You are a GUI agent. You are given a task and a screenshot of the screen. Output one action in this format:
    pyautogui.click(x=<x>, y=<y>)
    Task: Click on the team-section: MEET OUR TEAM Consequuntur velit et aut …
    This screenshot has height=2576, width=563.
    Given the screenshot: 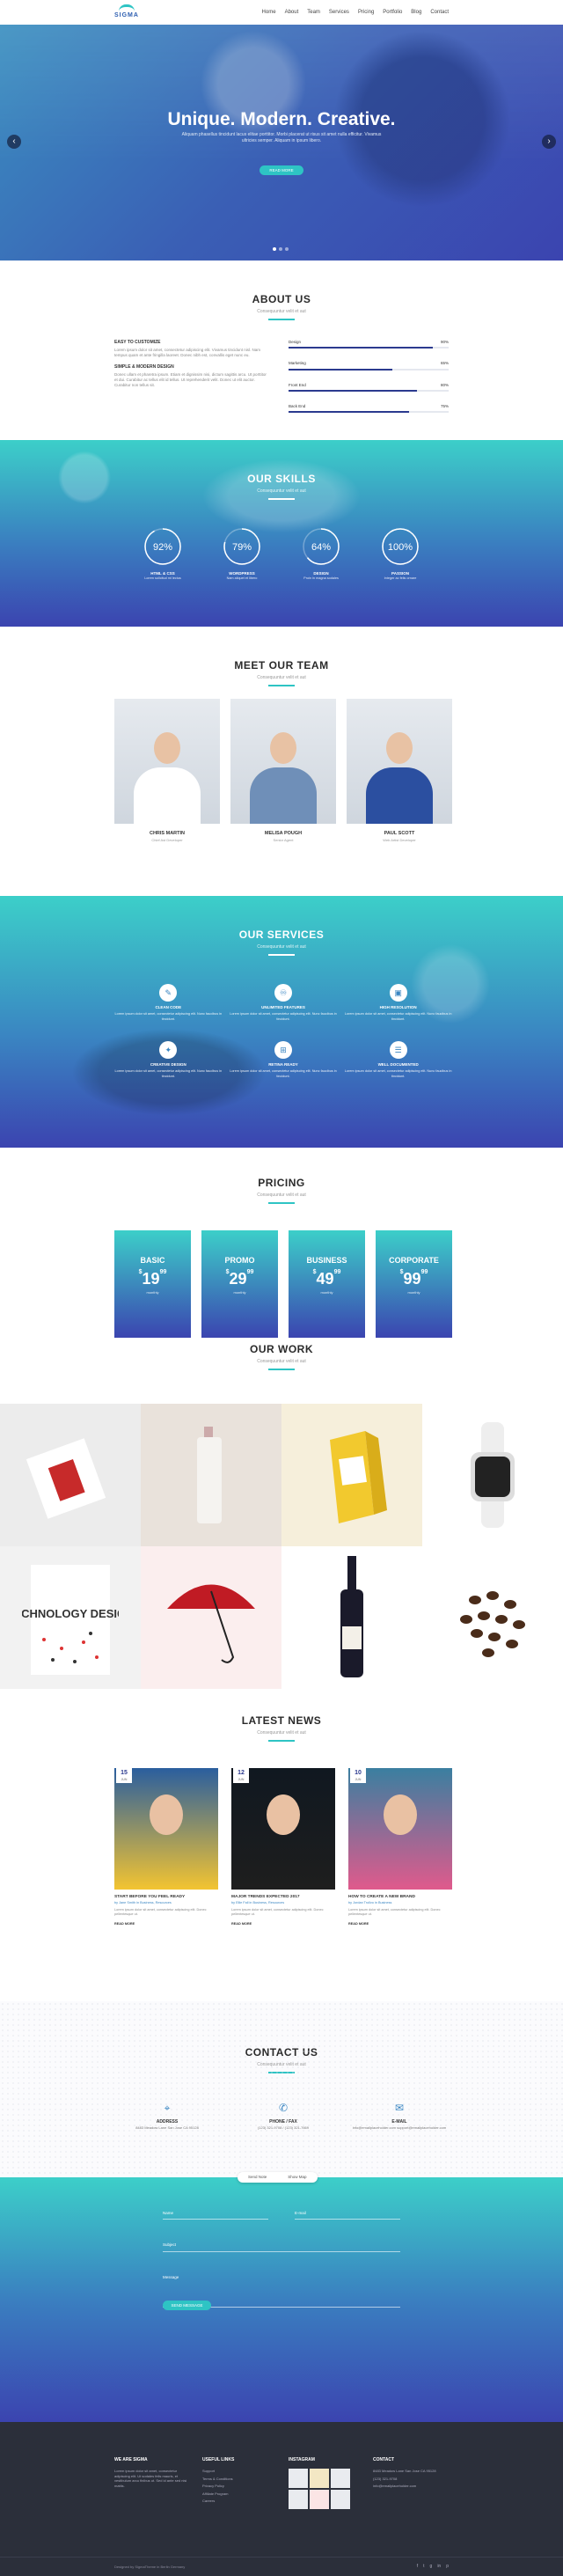 What is the action you would take?
    pyautogui.click(x=281, y=761)
    